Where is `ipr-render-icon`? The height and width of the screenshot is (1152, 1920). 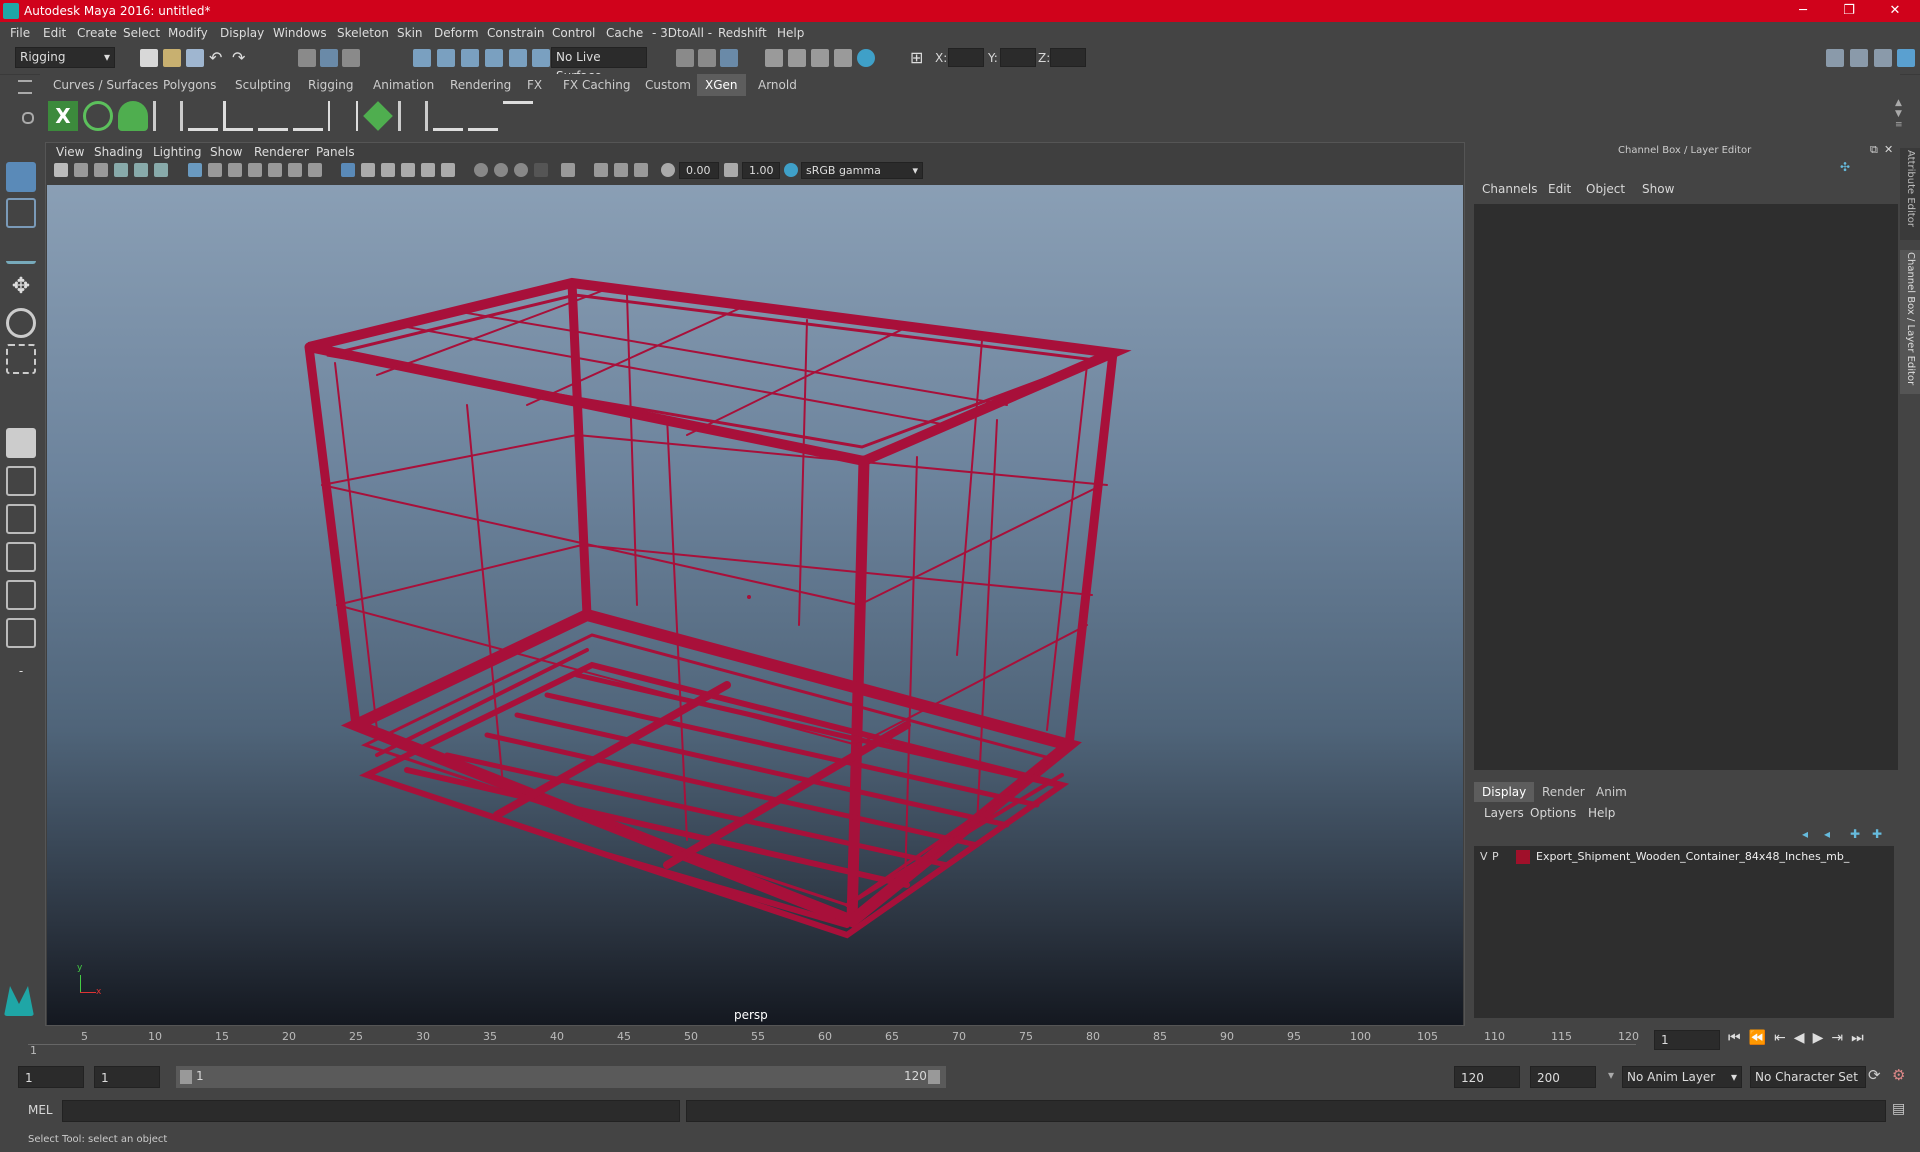 ipr-render-icon is located at coordinates (797, 58).